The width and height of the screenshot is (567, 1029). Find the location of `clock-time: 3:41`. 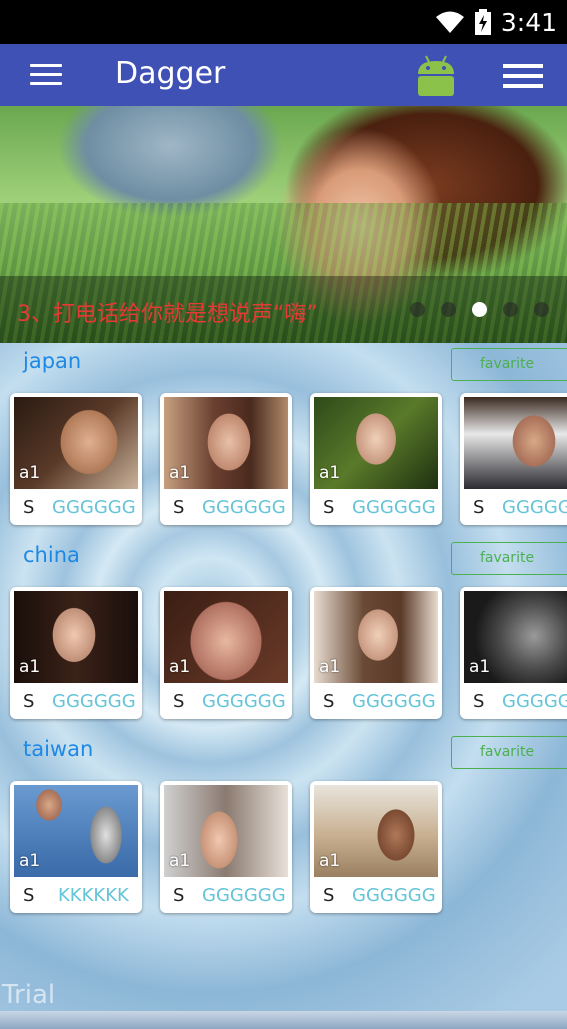

clock-time: 3:41 is located at coordinates (528, 22).